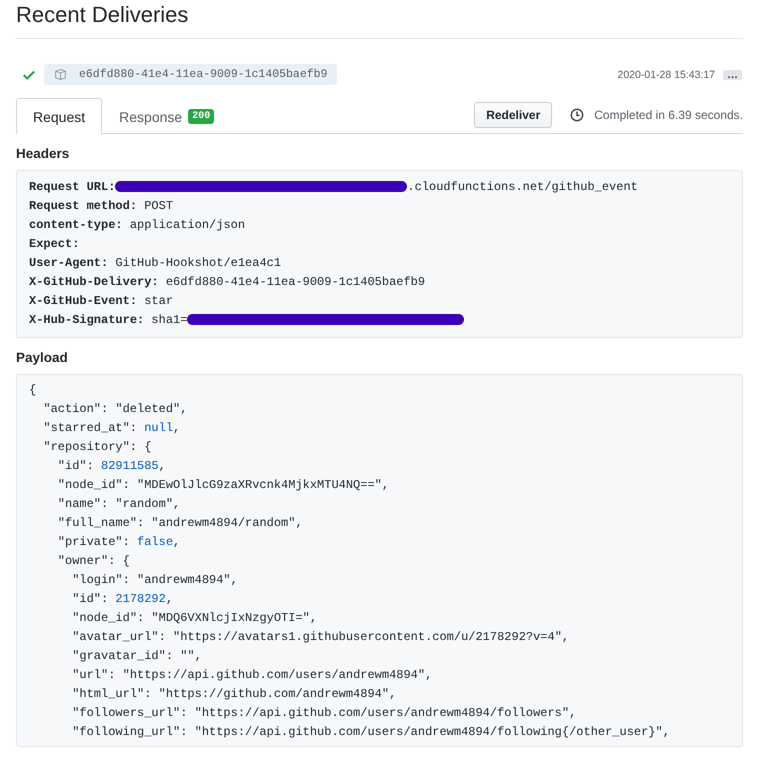 The image size is (763, 766). I want to click on json-string: "",, so click(191, 656).